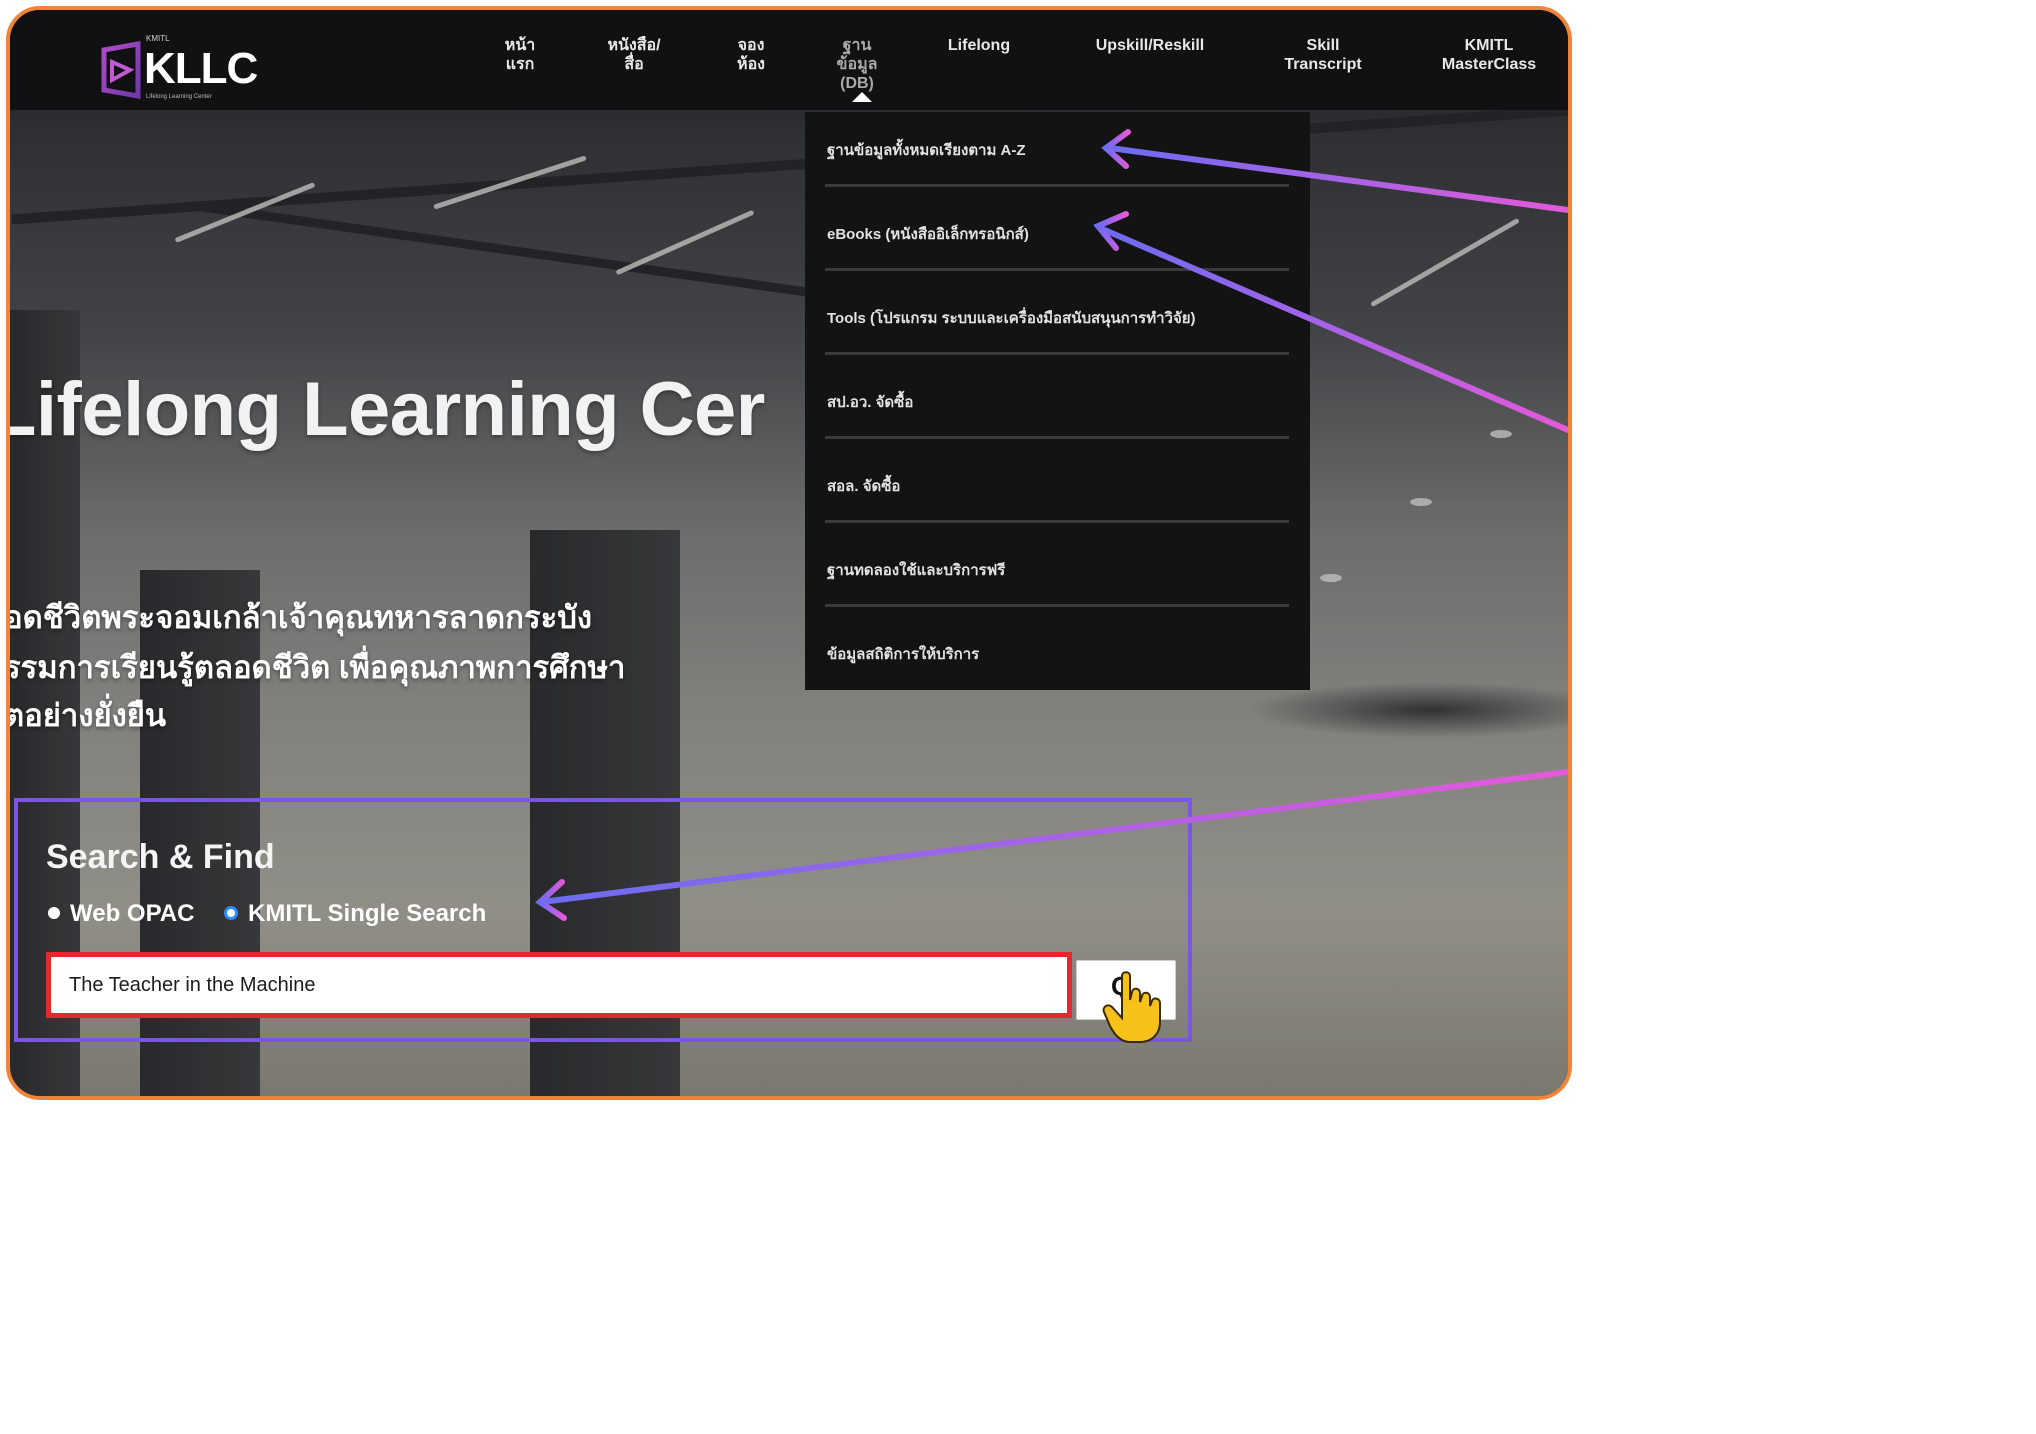  I want to click on arrow-to-search-options, so click(1053, 837).